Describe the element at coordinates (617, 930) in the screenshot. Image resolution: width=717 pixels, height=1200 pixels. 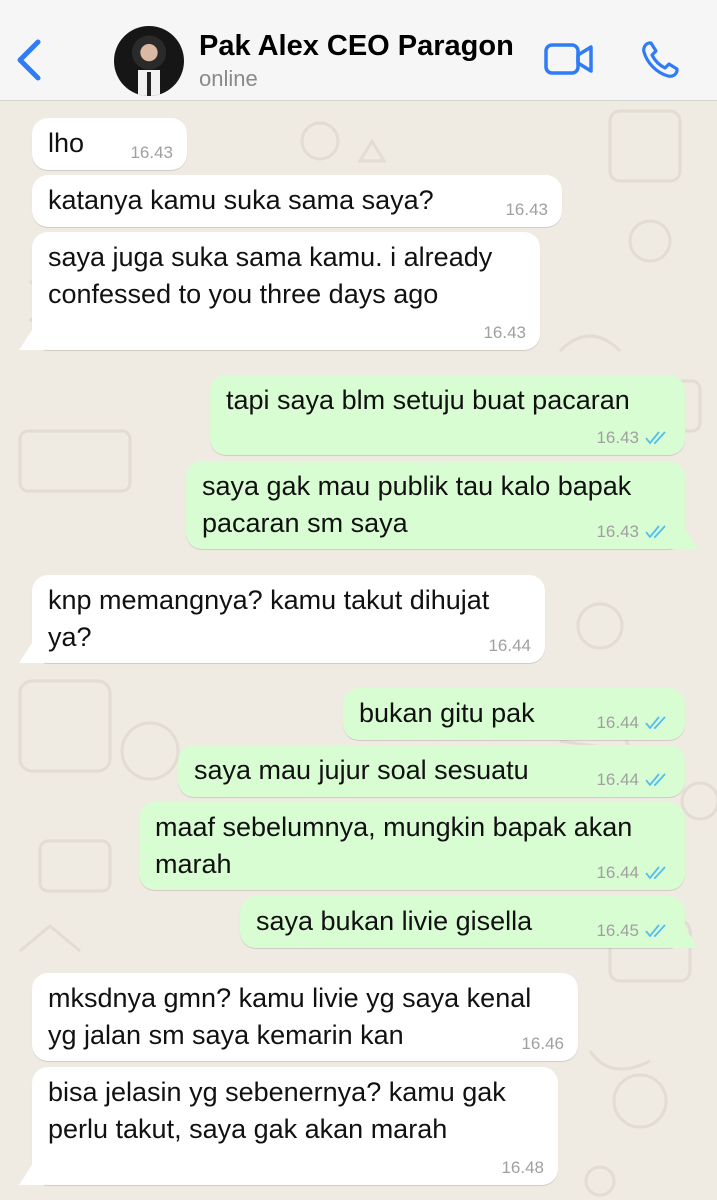
I see `message-time: 16.45` at that location.